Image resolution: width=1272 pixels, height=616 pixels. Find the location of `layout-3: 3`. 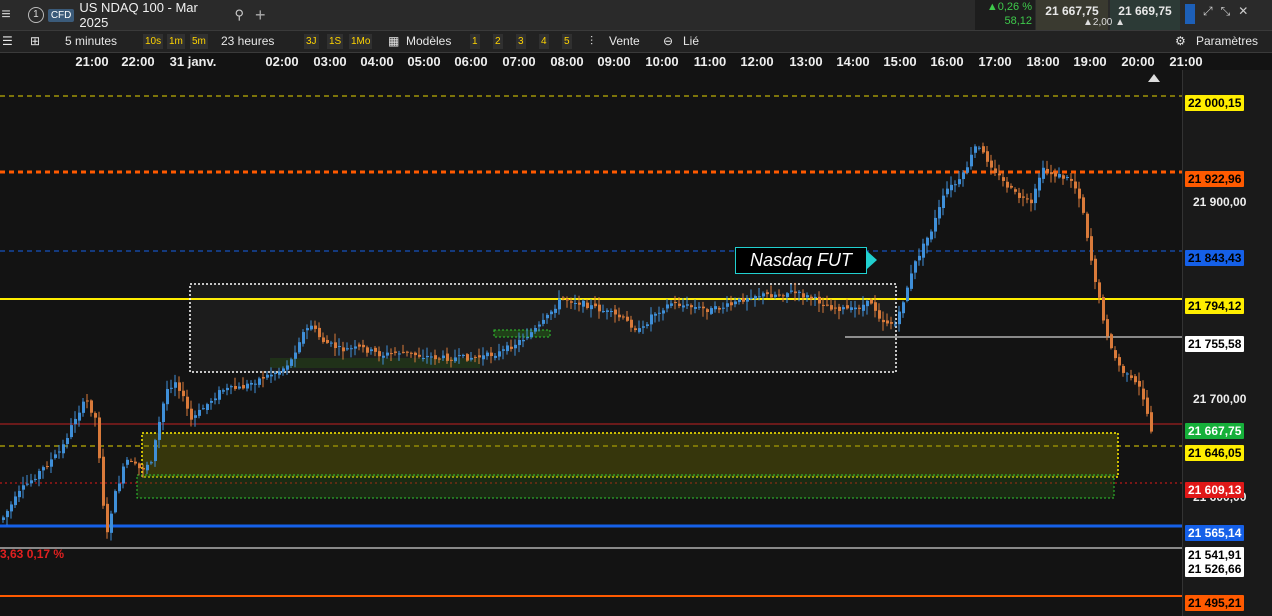

layout-3: 3 is located at coordinates (521, 41).